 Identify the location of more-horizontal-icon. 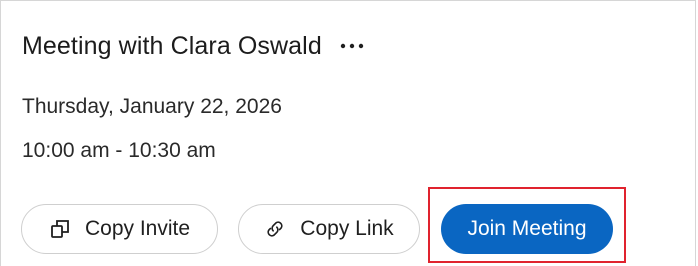
(352, 46).